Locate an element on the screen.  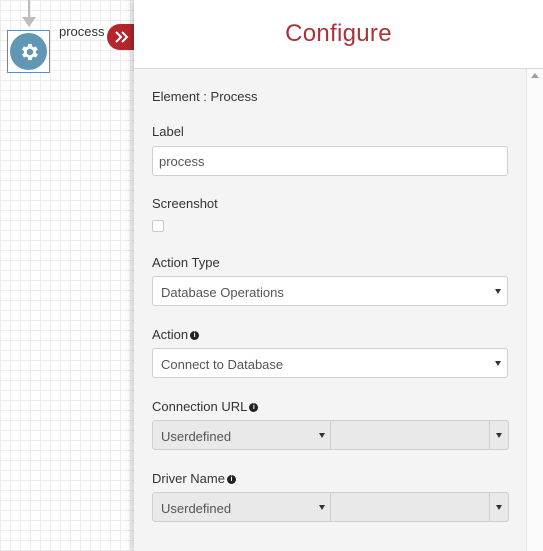
driver-name-value-select is located at coordinates (419, 507).